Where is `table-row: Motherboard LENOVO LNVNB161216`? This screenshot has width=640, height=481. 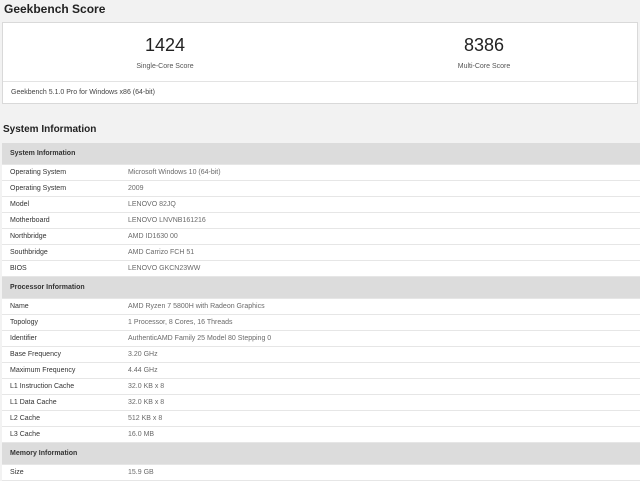
table-row: Motherboard LENOVO LNVNB161216 is located at coordinates (321, 220).